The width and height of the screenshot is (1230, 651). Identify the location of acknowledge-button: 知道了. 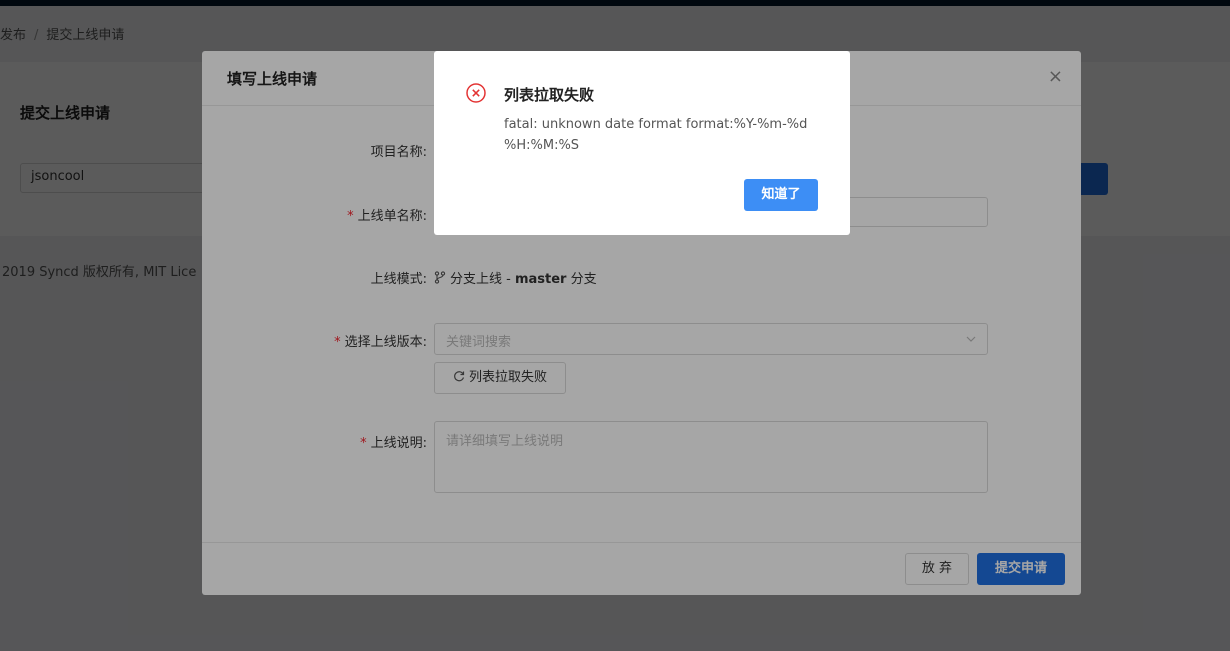
(781, 195).